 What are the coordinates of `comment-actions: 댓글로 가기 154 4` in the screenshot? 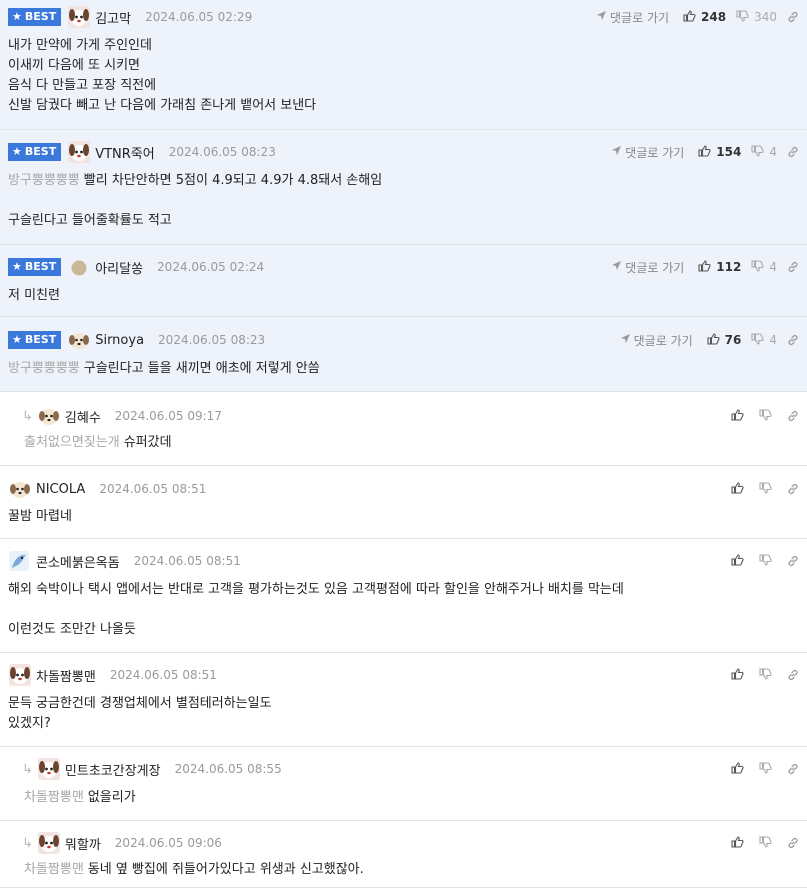 It's located at (705, 152).